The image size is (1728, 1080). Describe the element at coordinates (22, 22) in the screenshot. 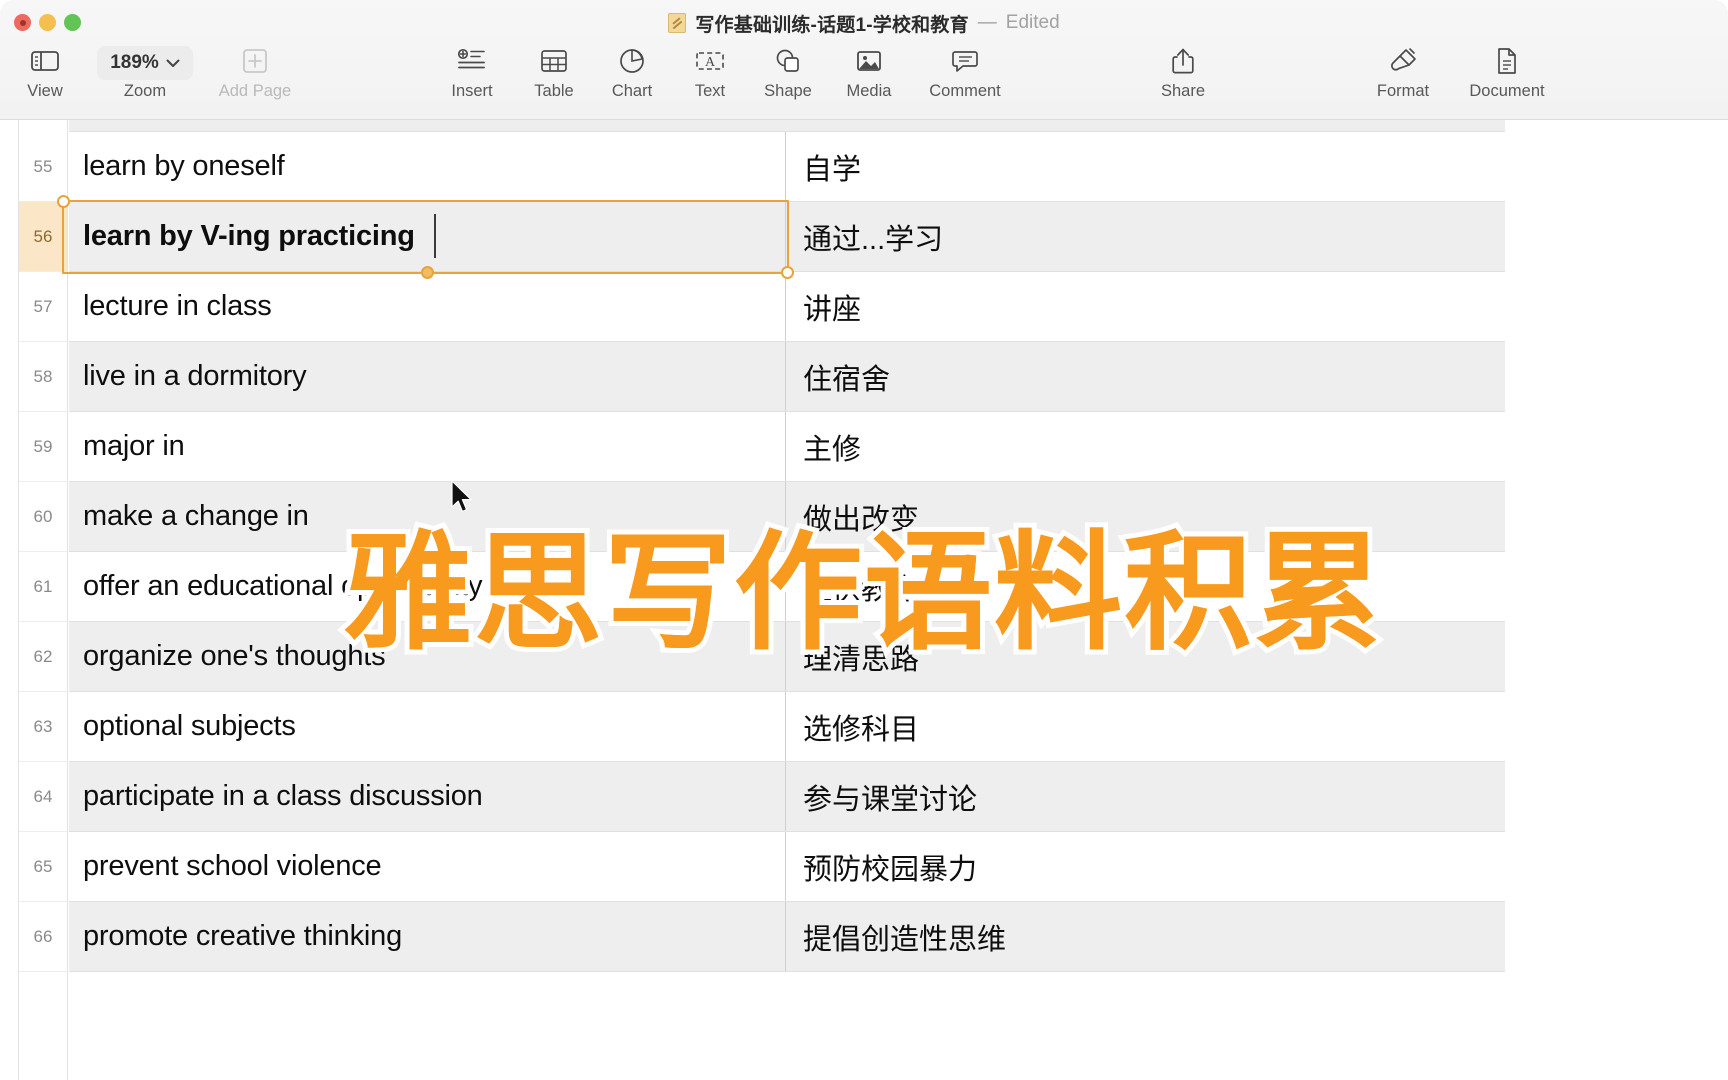

I see `close-button` at that location.